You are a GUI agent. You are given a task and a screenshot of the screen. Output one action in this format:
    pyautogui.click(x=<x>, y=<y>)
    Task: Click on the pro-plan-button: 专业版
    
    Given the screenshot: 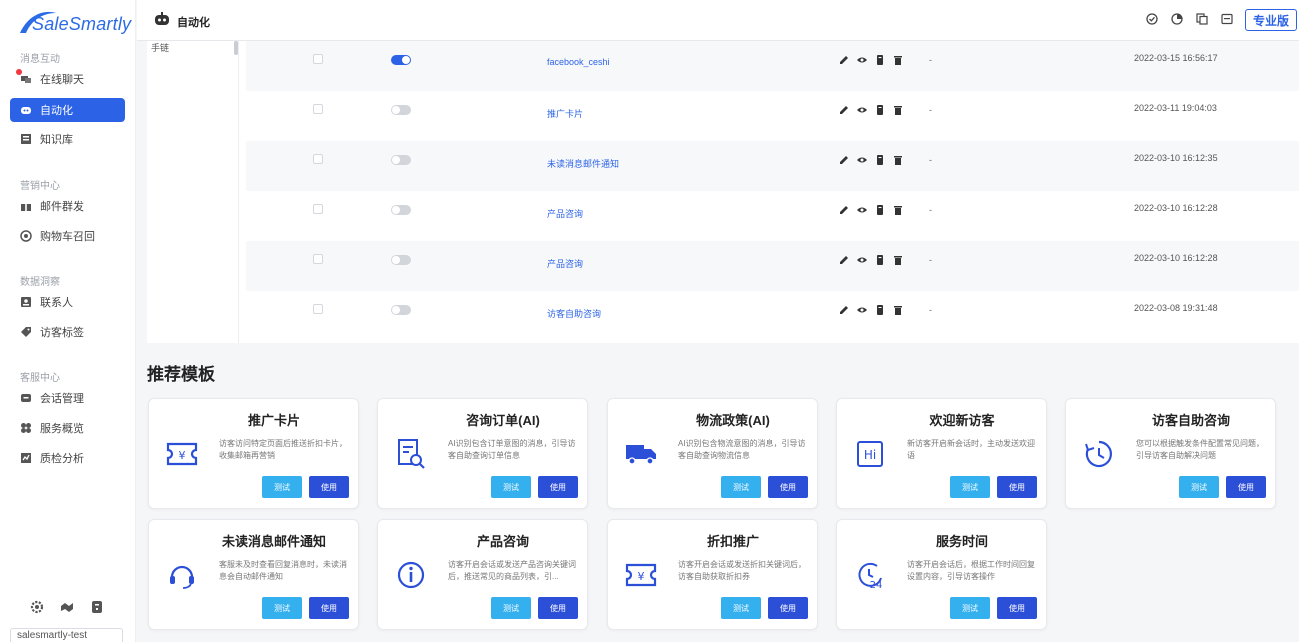 What is the action you would take?
    pyautogui.click(x=1271, y=20)
    